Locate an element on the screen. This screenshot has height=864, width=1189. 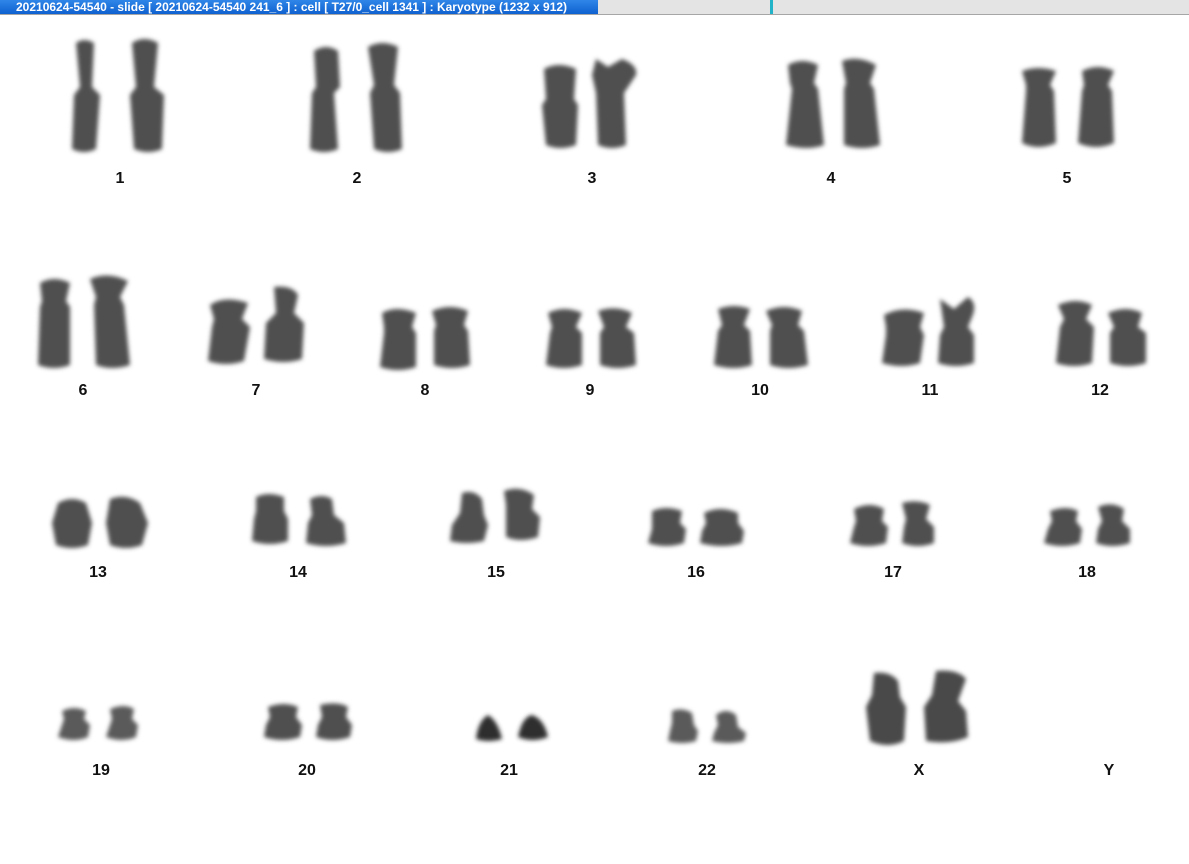
chromosome-19-b is located at coordinates (122, 723).